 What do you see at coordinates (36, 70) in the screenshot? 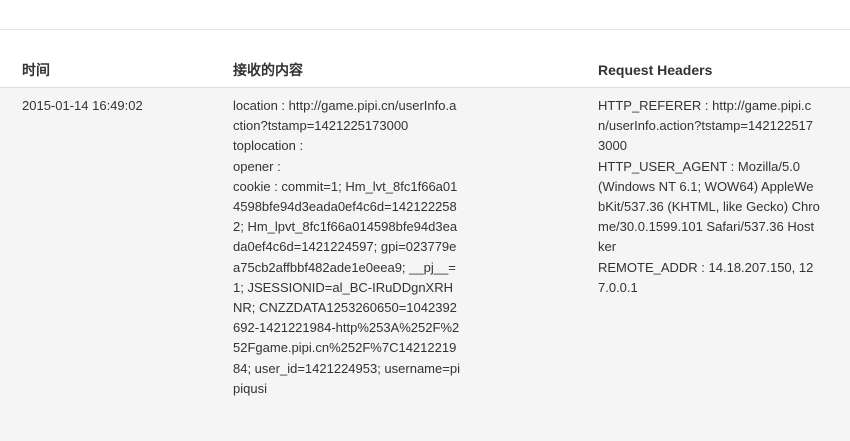
I see `header-time: 时间` at bounding box center [36, 70].